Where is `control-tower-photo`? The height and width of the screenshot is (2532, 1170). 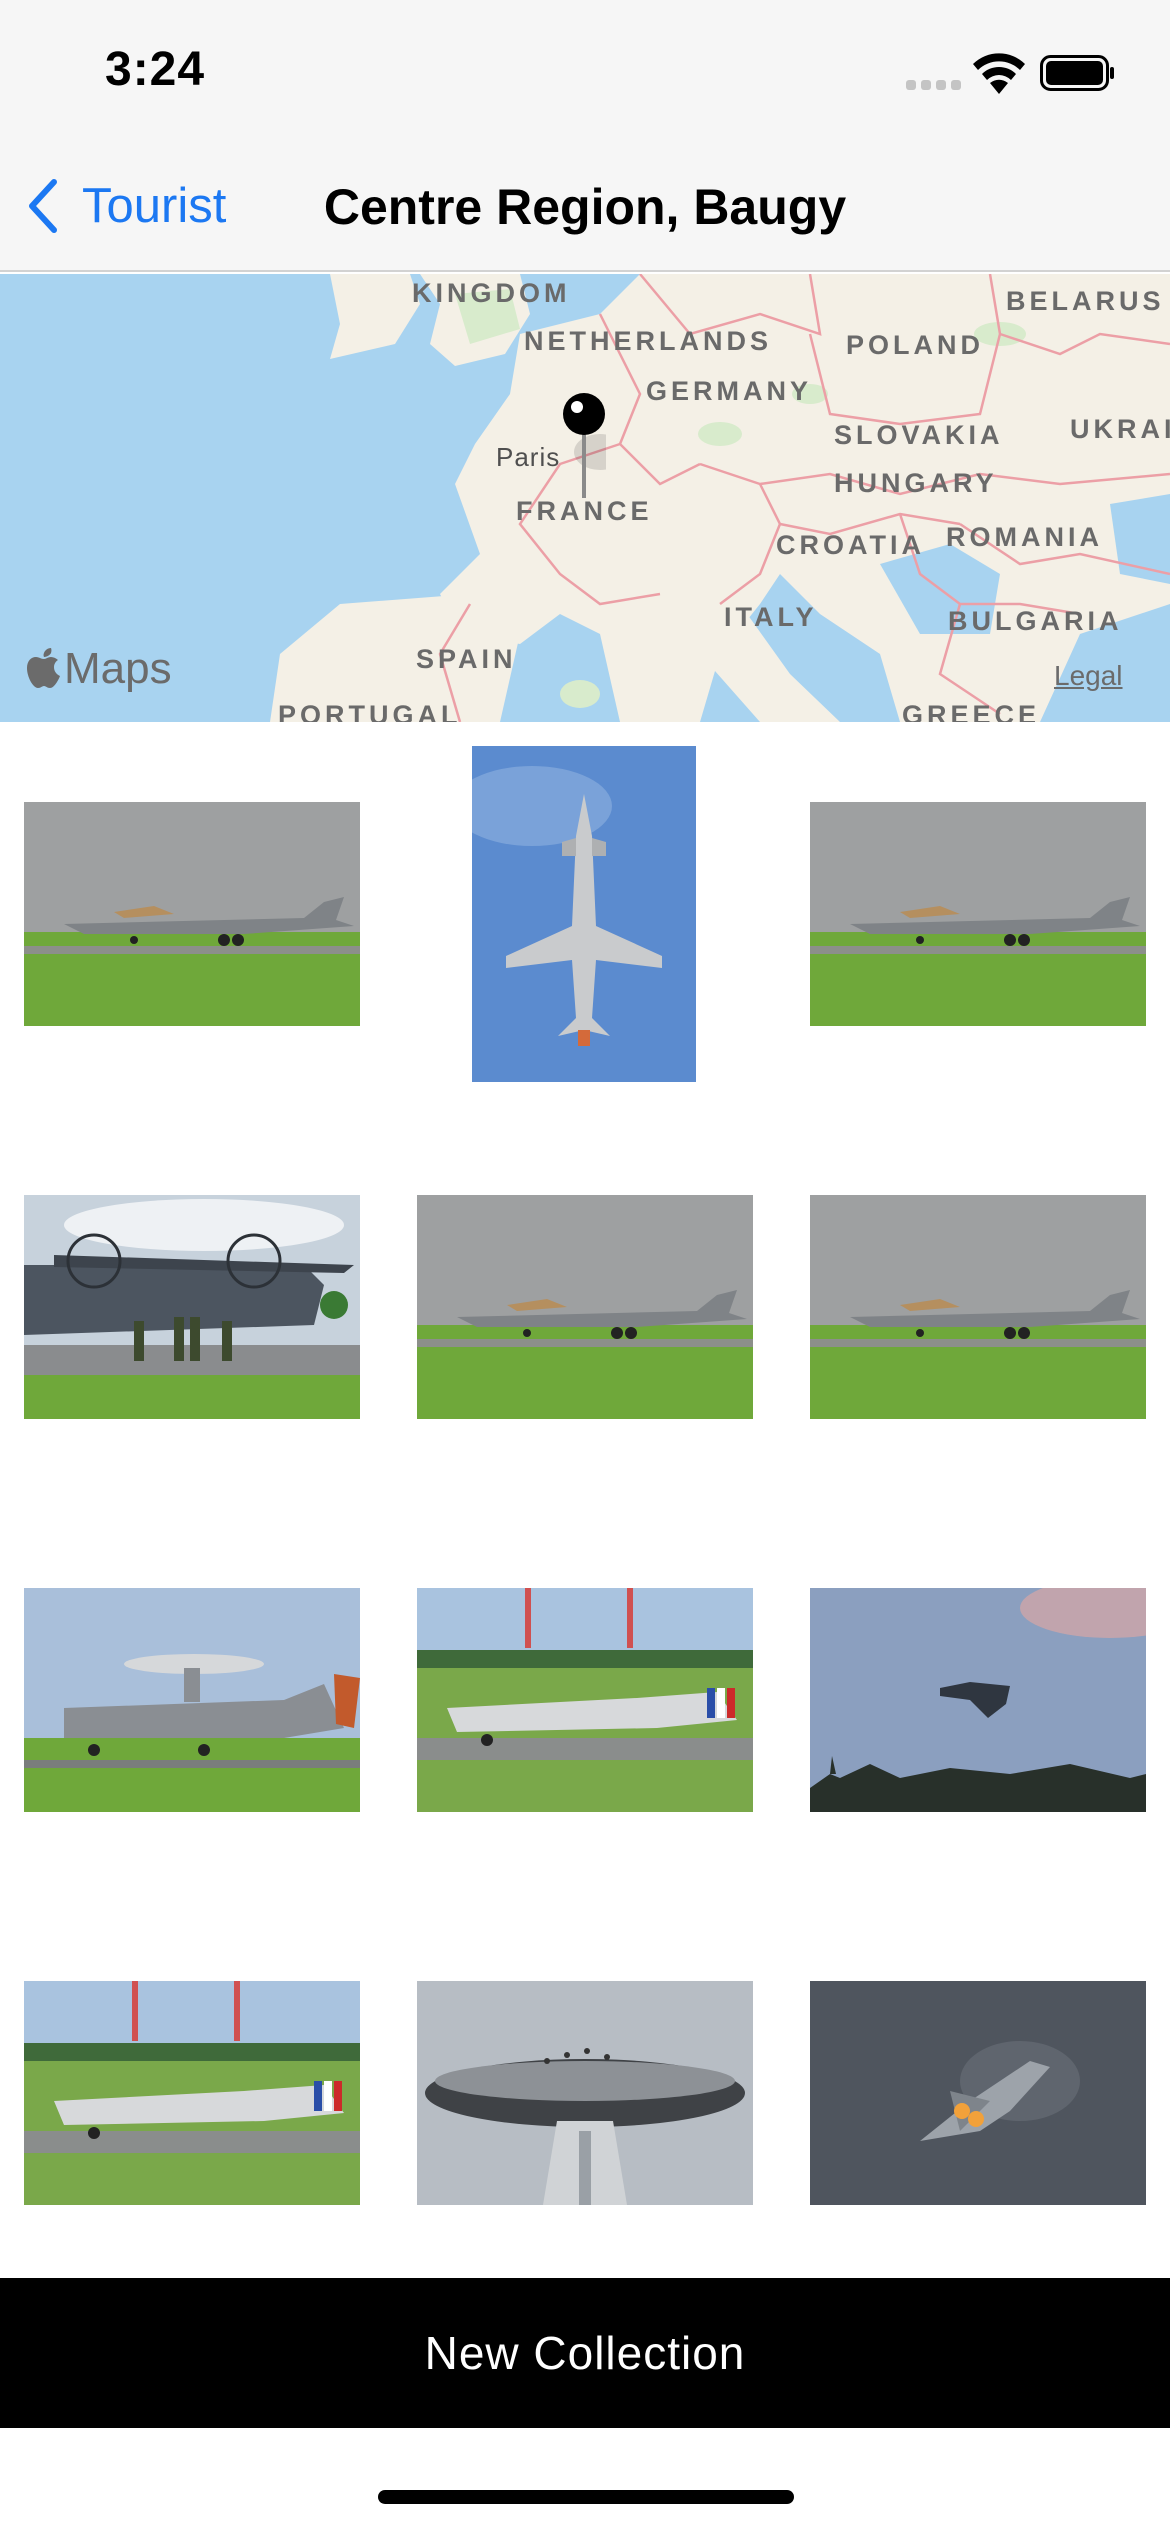 control-tower-photo is located at coordinates (585, 2093).